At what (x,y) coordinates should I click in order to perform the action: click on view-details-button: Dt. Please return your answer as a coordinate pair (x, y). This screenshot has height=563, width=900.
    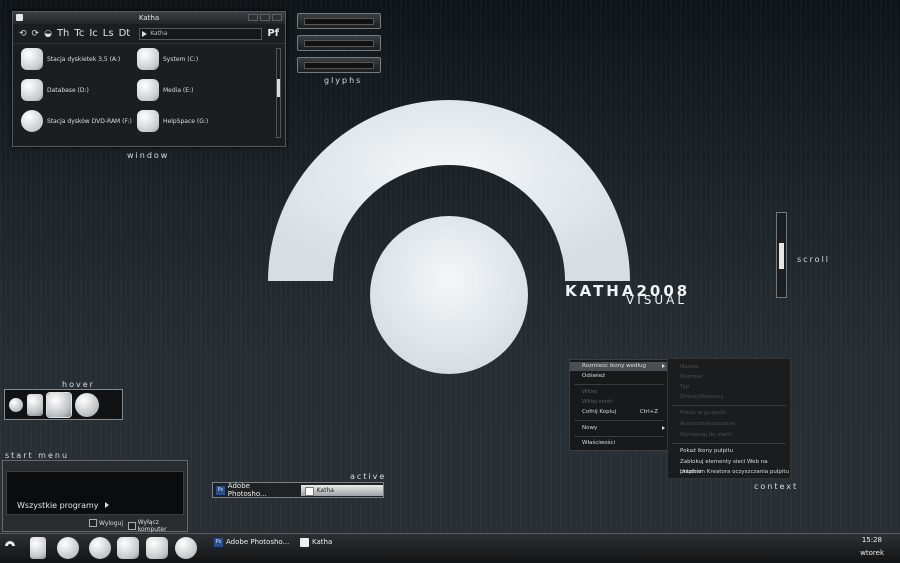
    Looking at the image, I should click on (125, 33).